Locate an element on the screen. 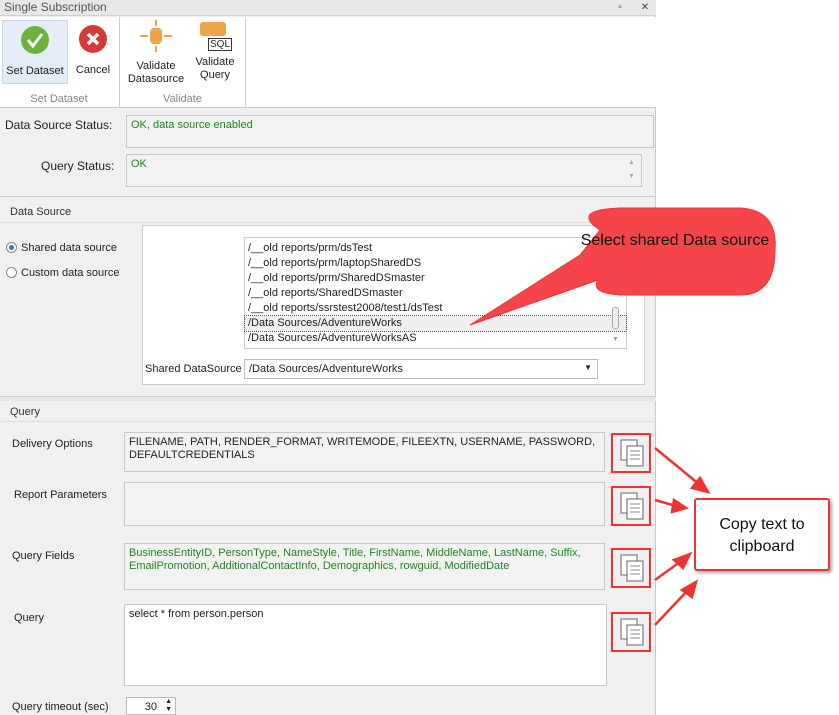  select-callout-bubble is located at coordinates (622, 266).